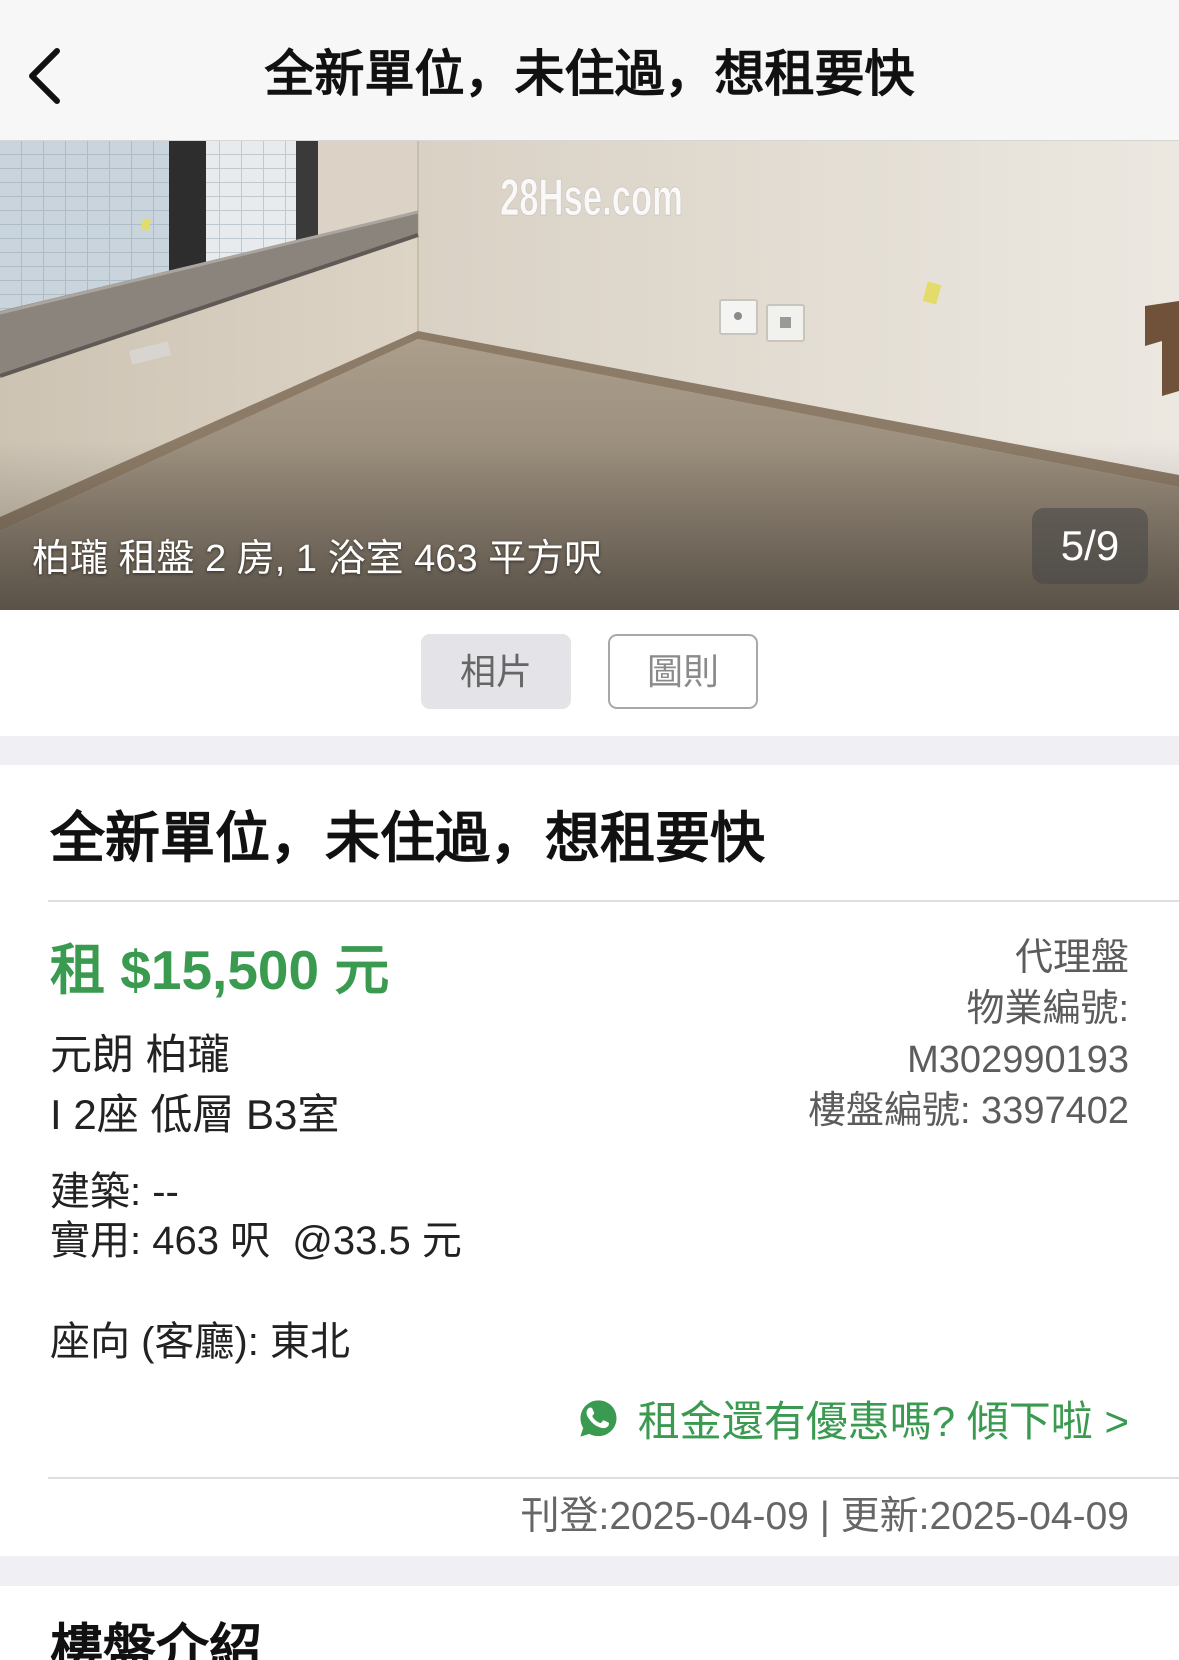 The height and width of the screenshot is (1660, 1179). What do you see at coordinates (317, 559) in the screenshot?
I see `photo-caption: 柏瓏 租盤 2 房, 1 浴室 463 平方呎` at bounding box center [317, 559].